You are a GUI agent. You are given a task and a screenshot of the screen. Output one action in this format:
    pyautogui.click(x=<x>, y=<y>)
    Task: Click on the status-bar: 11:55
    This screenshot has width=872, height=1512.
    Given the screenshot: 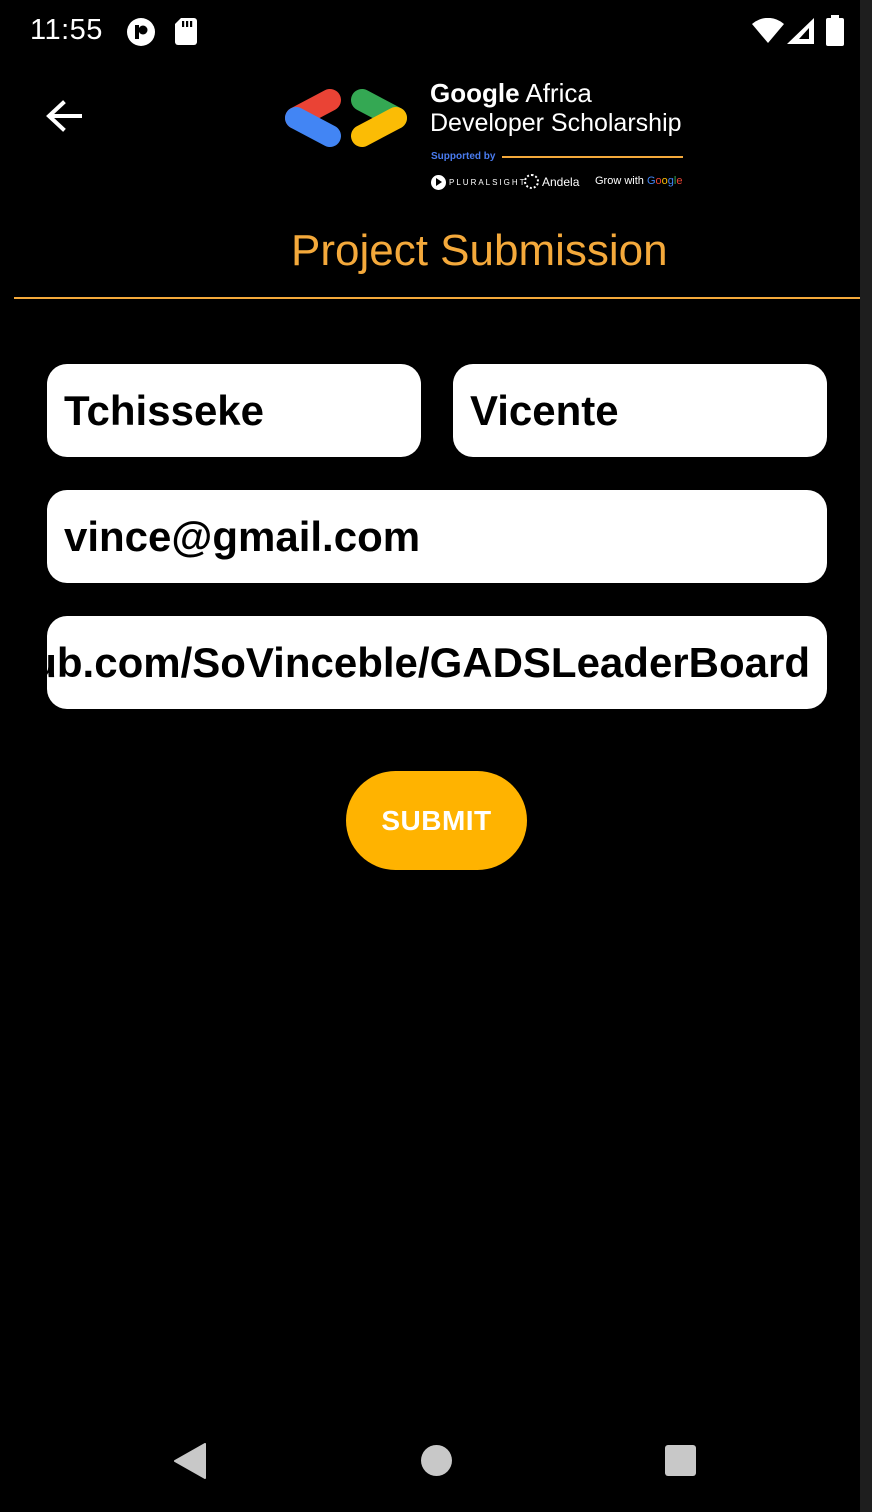 What is the action you would take?
    pyautogui.click(x=430, y=32)
    